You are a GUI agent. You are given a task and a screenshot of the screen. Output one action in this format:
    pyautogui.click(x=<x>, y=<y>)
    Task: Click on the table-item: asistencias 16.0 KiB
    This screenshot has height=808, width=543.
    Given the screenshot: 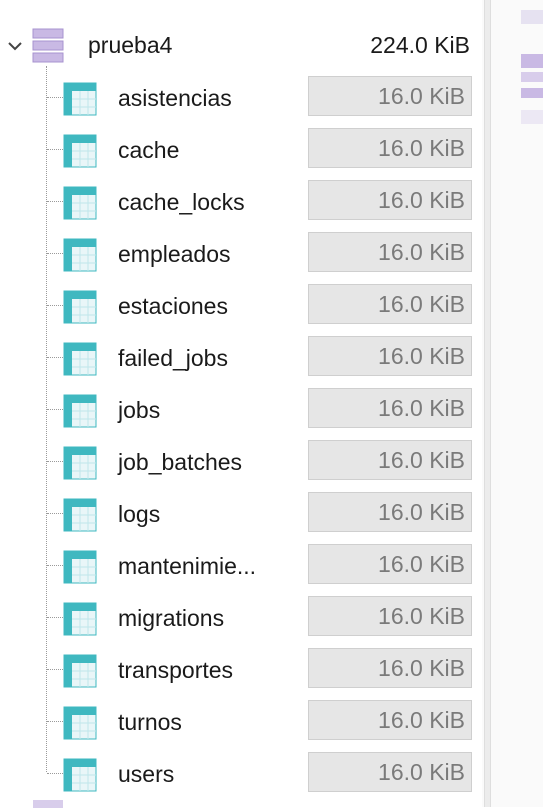 What is the action you would take?
    pyautogui.click(x=241, y=98)
    